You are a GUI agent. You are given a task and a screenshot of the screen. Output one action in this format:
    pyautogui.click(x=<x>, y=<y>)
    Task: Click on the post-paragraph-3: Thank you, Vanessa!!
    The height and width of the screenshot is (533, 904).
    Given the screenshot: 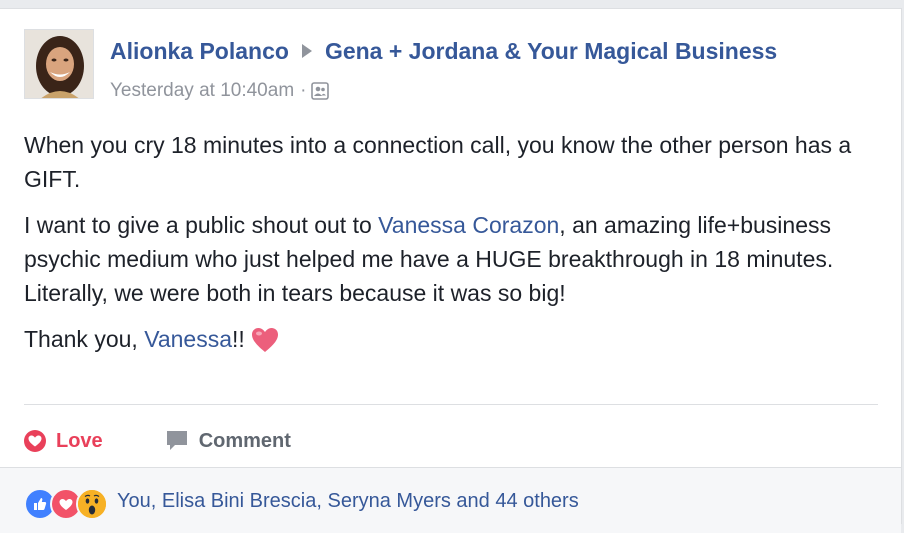 What is the action you would take?
    pyautogui.click(x=449, y=342)
    